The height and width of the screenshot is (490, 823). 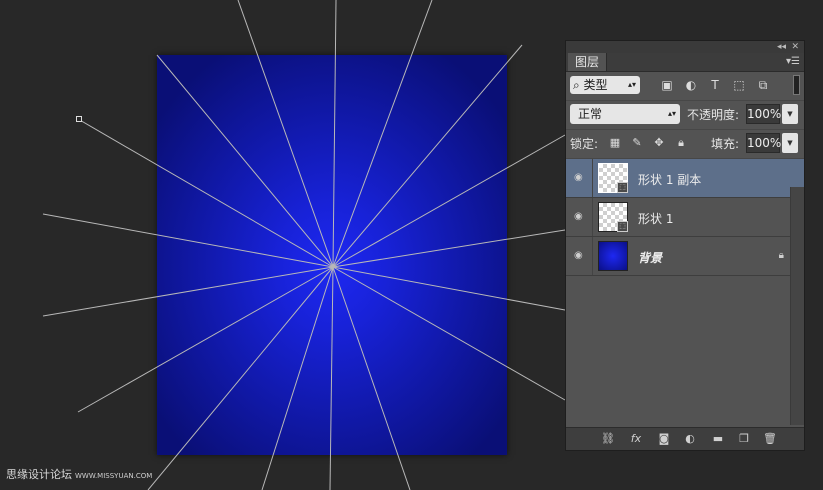 I want to click on filter-toggle-switch, so click(x=796, y=85).